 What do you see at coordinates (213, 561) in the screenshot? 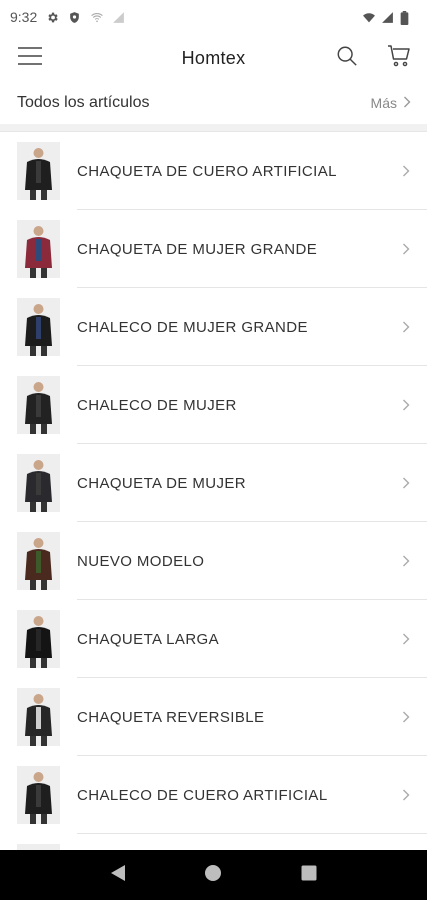
I see `list-item: NUEVO MODELO` at bounding box center [213, 561].